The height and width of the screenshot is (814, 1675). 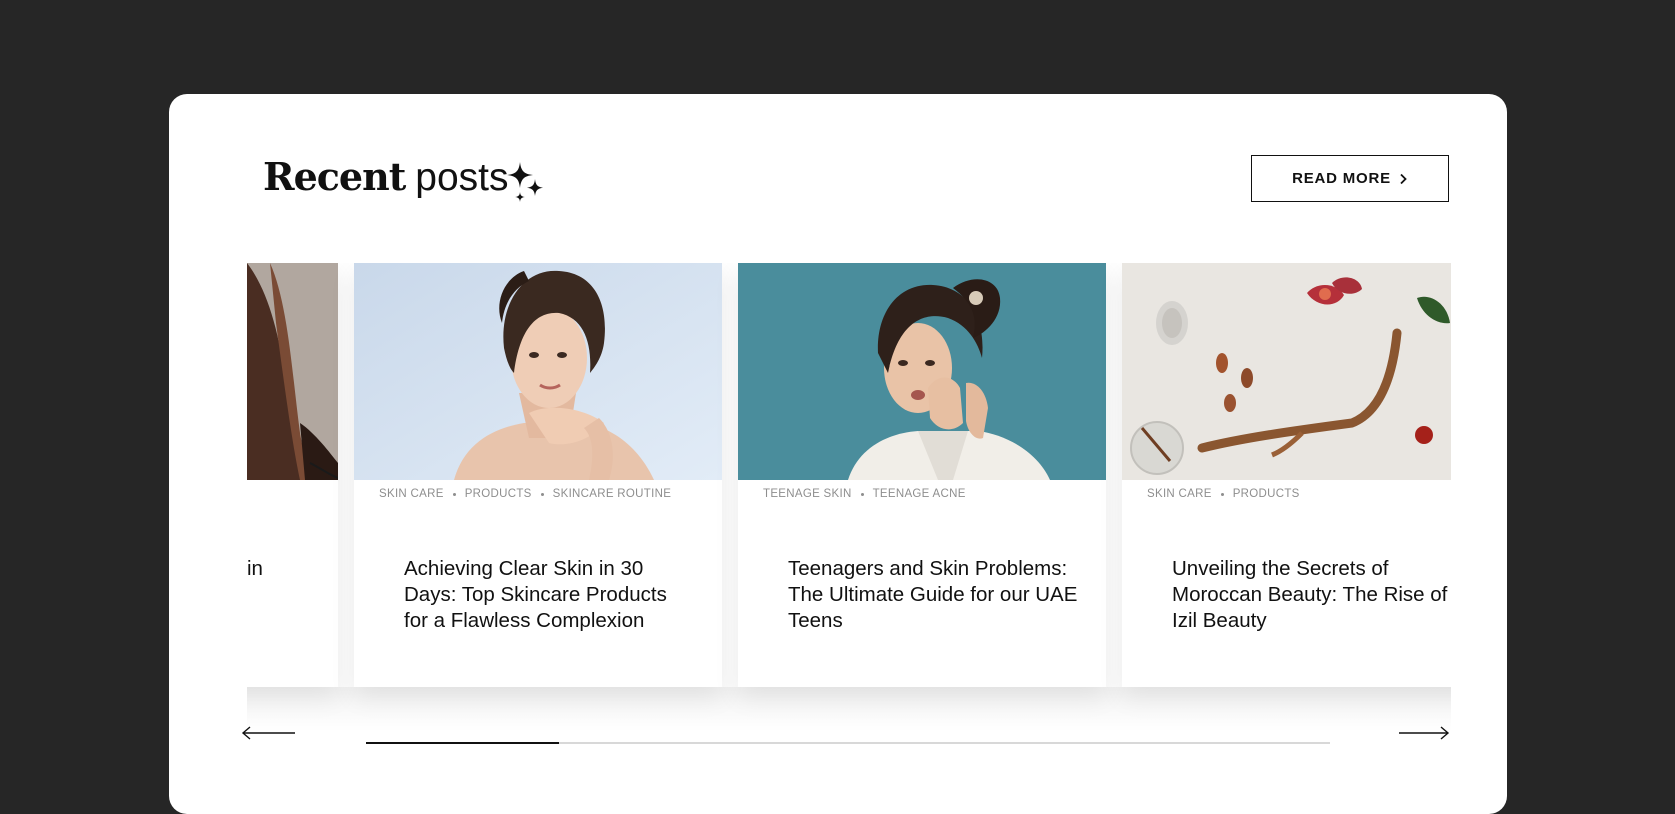 What do you see at coordinates (922, 371) in the screenshot?
I see `teen-checking-skin-photo` at bounding box center [922, 371].